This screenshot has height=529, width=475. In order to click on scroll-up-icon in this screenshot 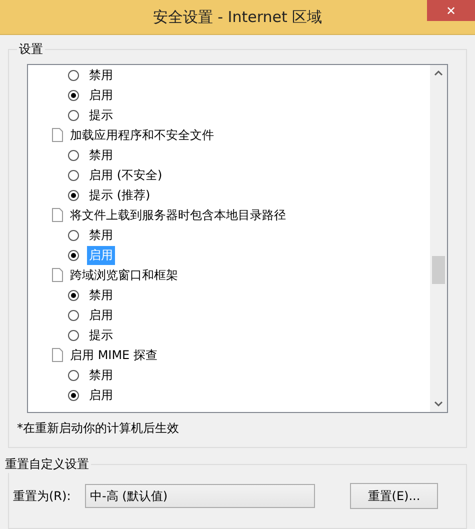, I will do `click(438, 73)`.